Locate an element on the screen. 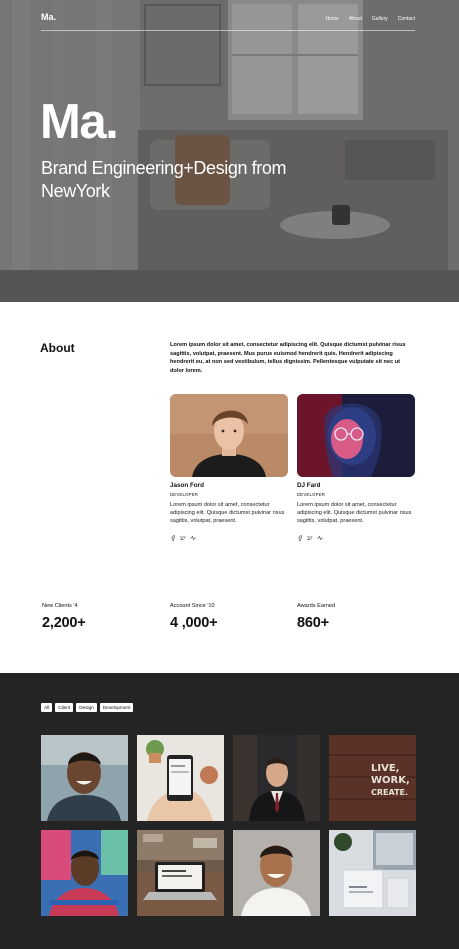 Image resolution: width=459 pixels, height=949 pixels. gallery-item-laptop-desk is located at coordinates (180, 873).